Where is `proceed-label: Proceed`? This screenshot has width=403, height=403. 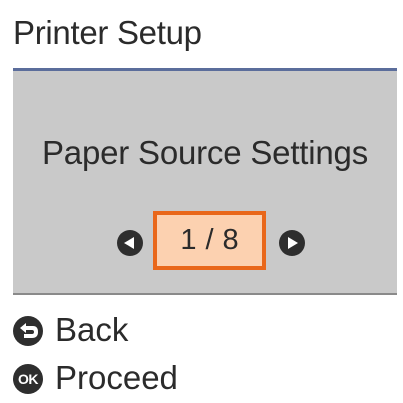 proceed-label: Proceed is located at coordinates (116, 377).